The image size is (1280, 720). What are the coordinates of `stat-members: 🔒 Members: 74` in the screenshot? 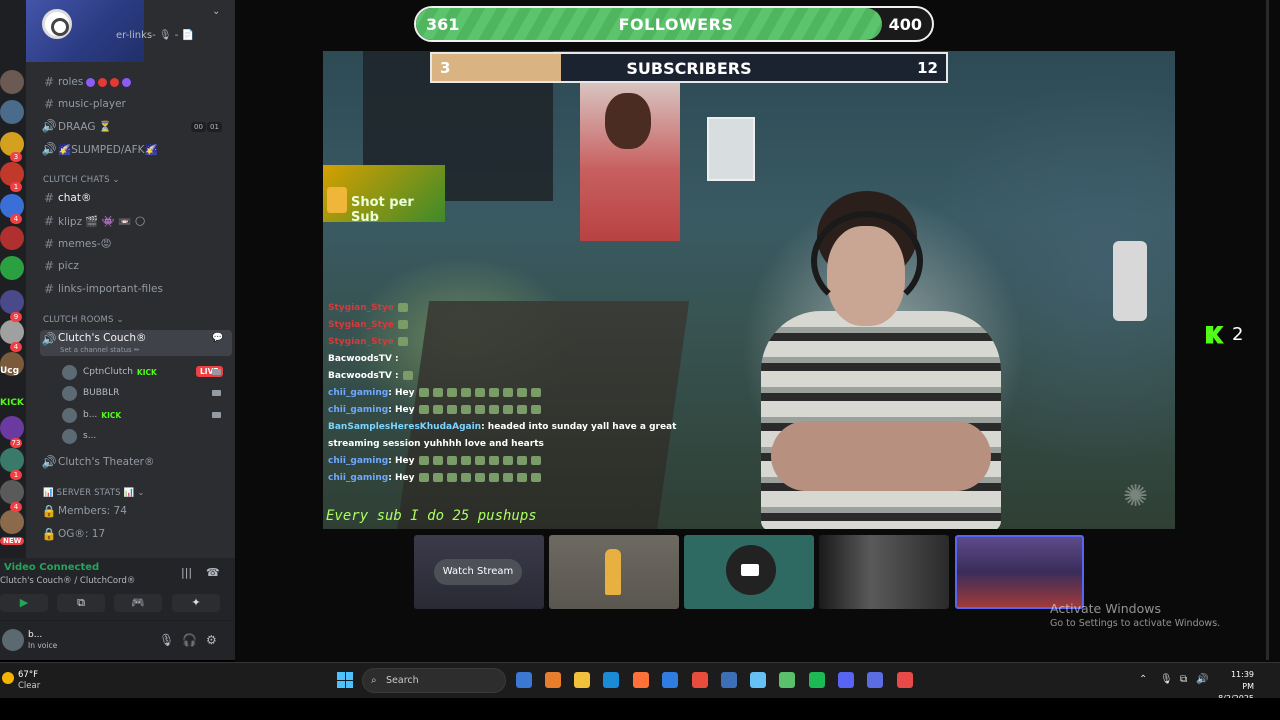 It's located at (136, 511).